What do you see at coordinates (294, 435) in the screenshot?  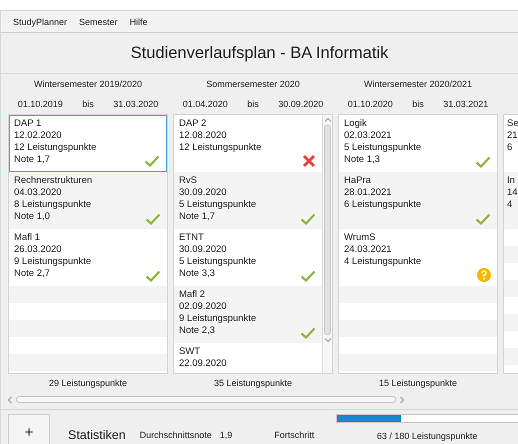 I see `progress-label: Fortschritt` at bounding box center [294, 435].